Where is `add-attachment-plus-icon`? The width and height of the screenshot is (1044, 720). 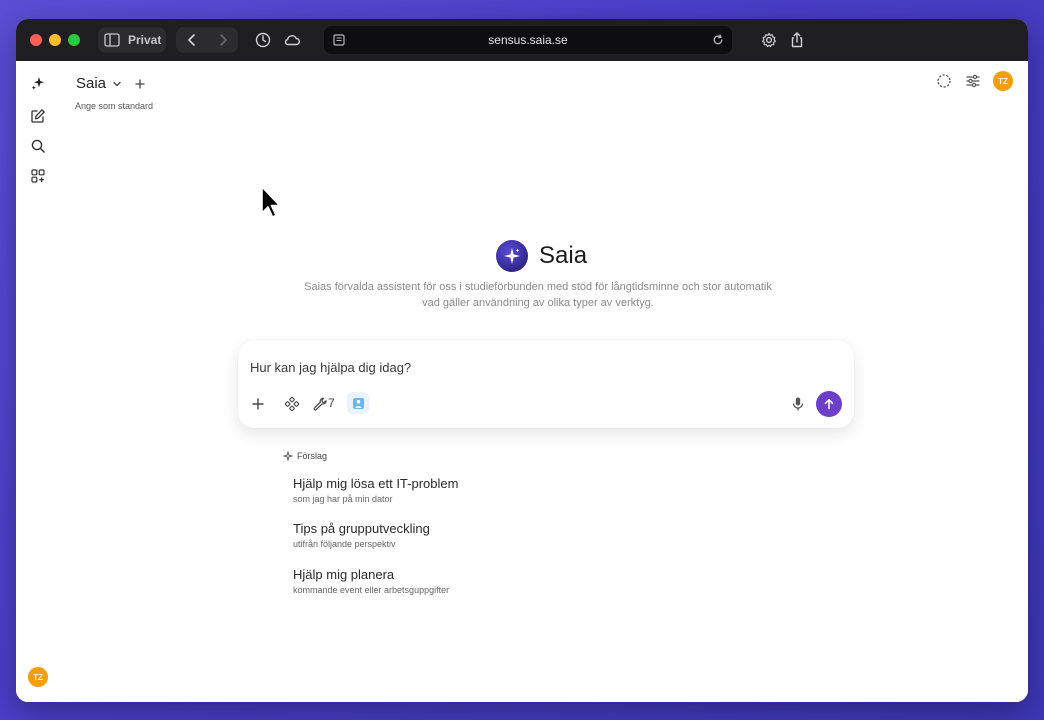 add-attachment-plus-icon is located at coordinates (258, 404).